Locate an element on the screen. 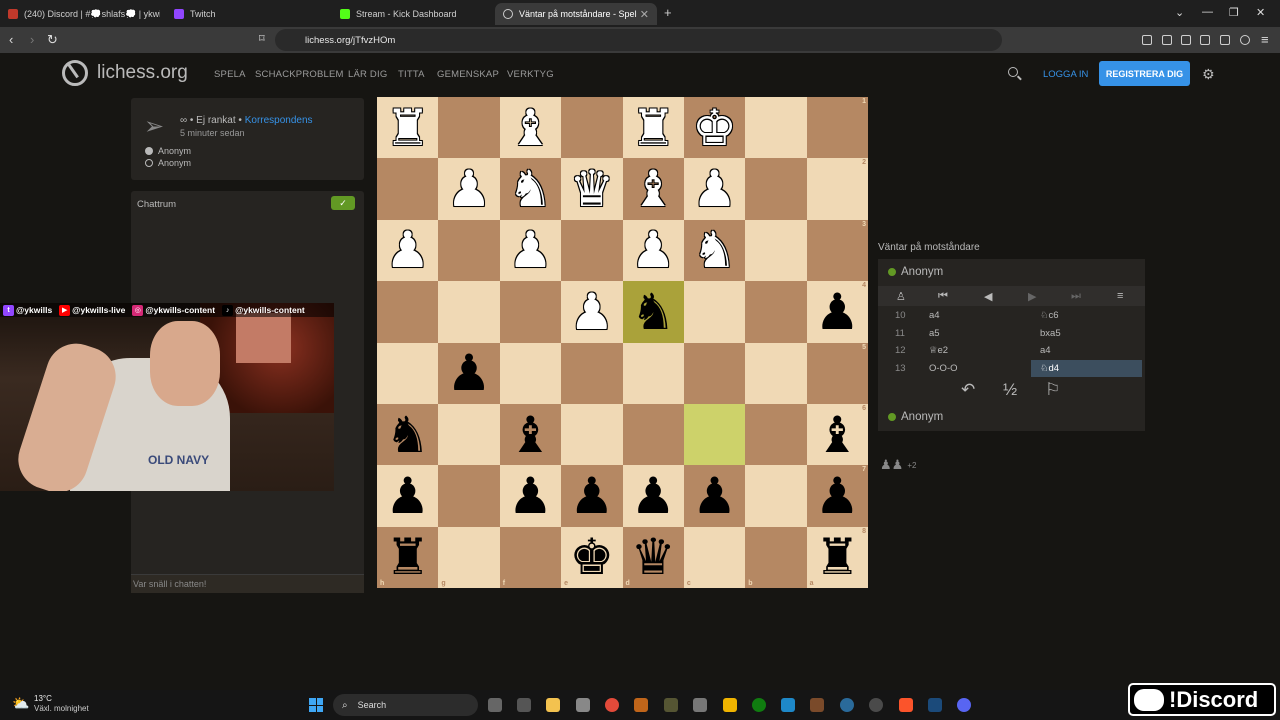 The width and height of the screenshot is (1280, 720). square: c is located at coordinates (714, 557).